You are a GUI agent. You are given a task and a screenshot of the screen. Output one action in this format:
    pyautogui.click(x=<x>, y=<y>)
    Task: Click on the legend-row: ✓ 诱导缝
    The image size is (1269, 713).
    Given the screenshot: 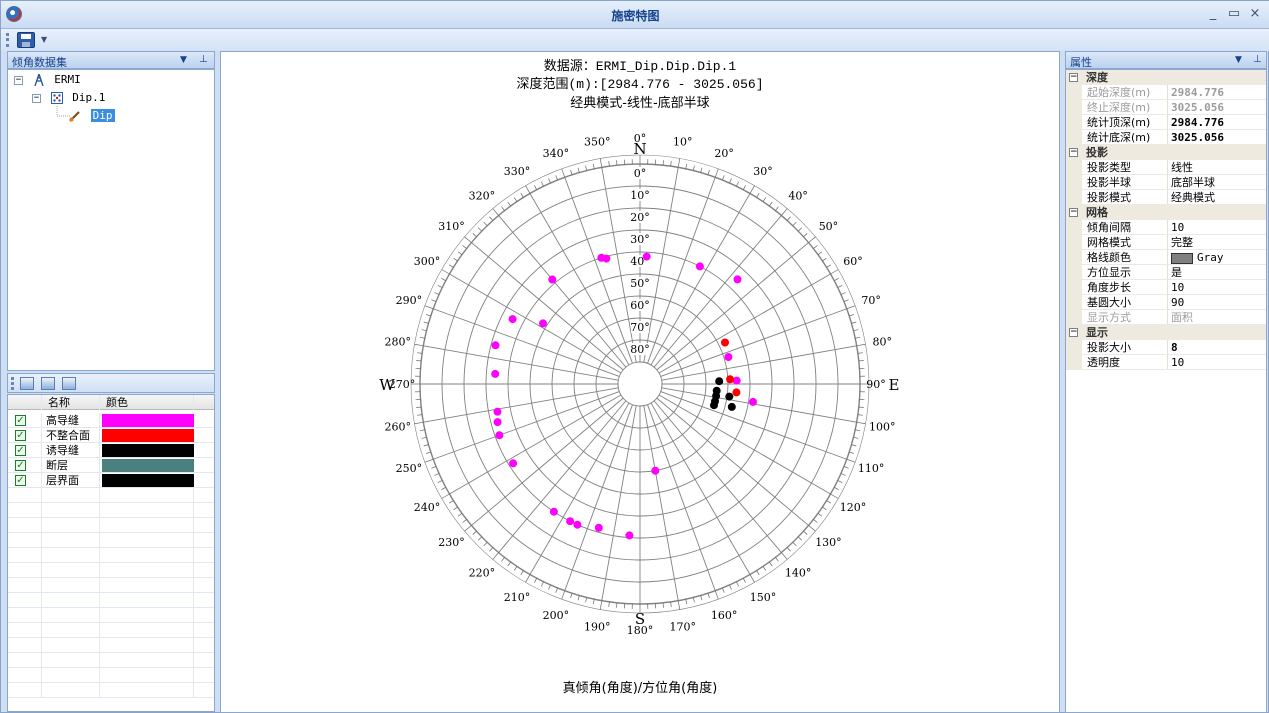 What is the action you would take?
    pyautogui.click(x=111, y=450)
    